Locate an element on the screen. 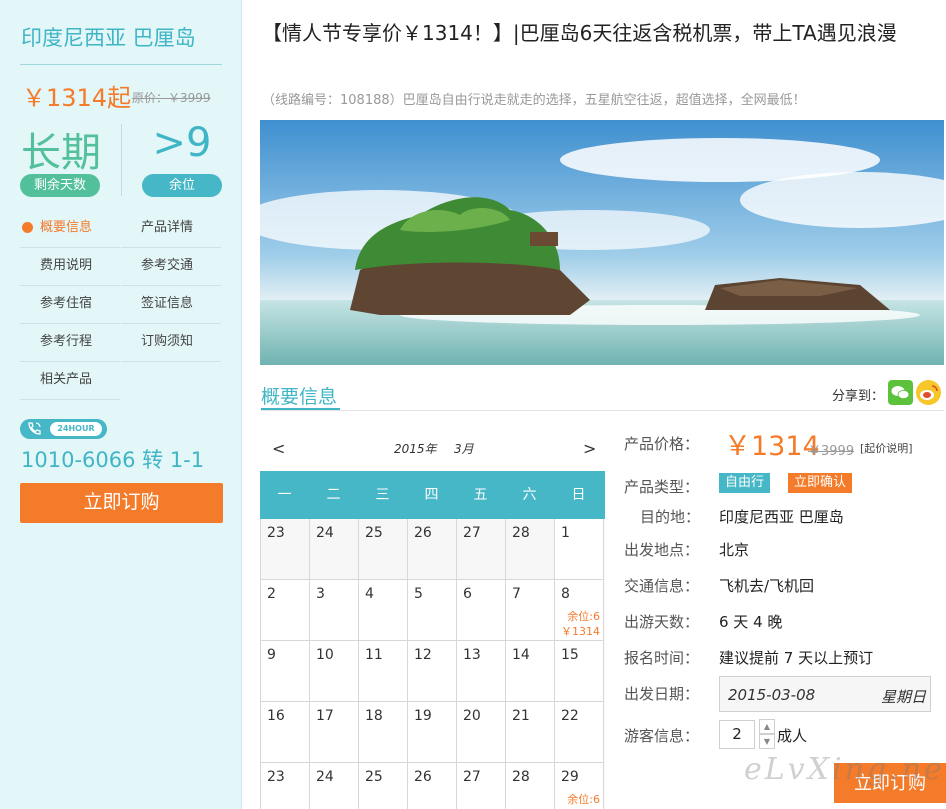 The width and height of the screenshot is (946, 809). quantity-down-icon: ▼ is located at coordinates (767, 741).